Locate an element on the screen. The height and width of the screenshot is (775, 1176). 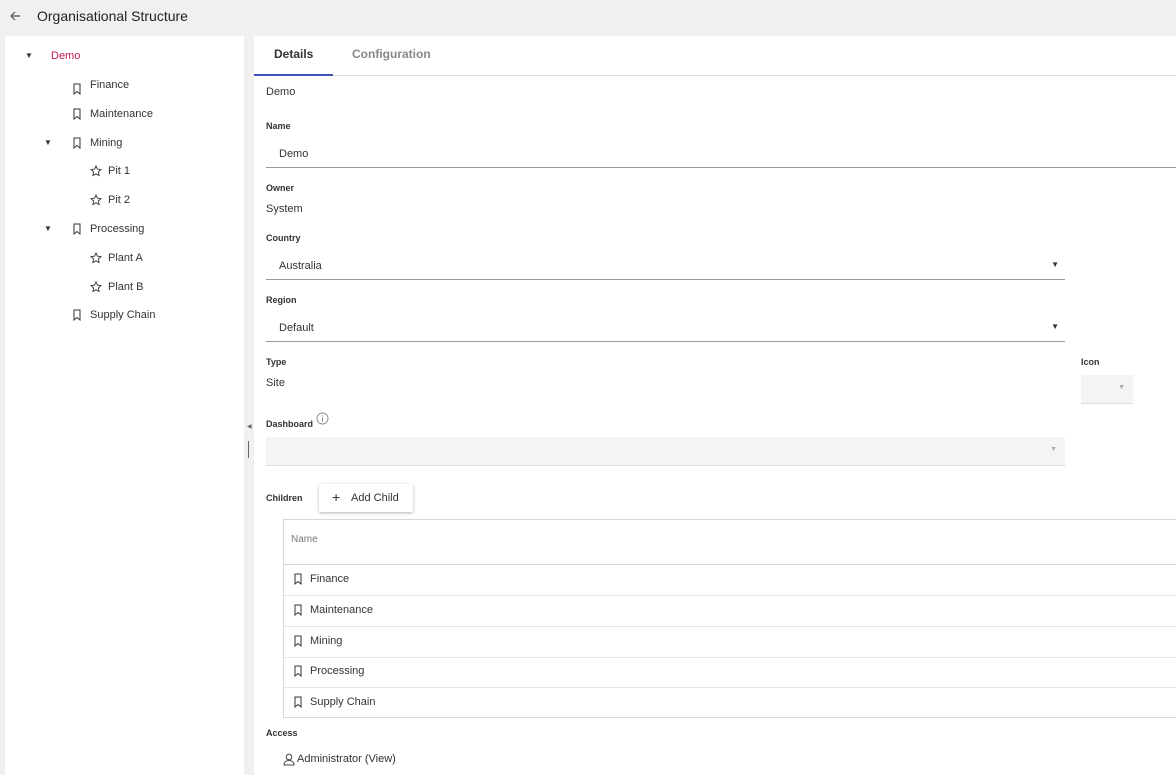
country-select: Australia ▼ is located at coordinates (665, 265).